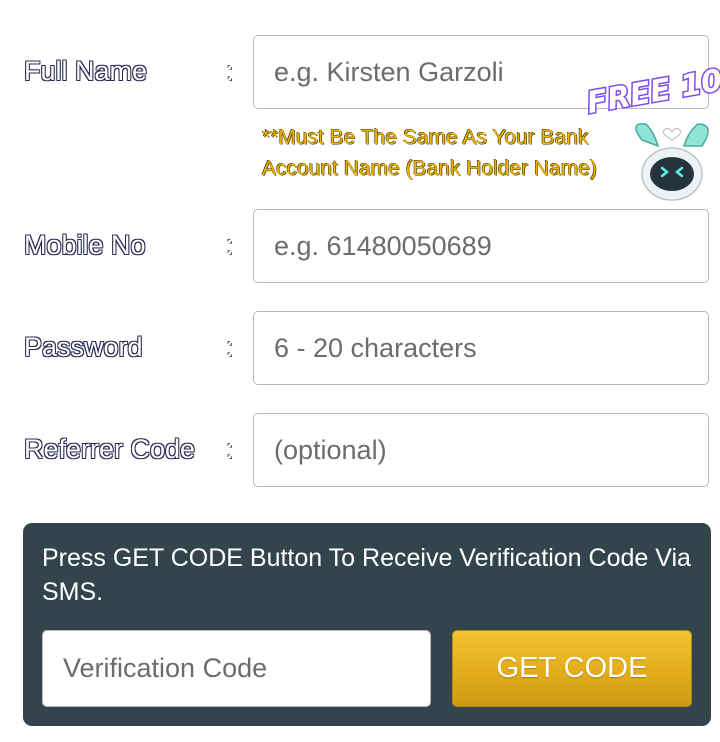 The width and height of the screenshot is (720, 742). What do you see at coordinates (110, 449) in the screenshot?
I see `referrer-label: Referrer Code` at bounding box center [110, 449].